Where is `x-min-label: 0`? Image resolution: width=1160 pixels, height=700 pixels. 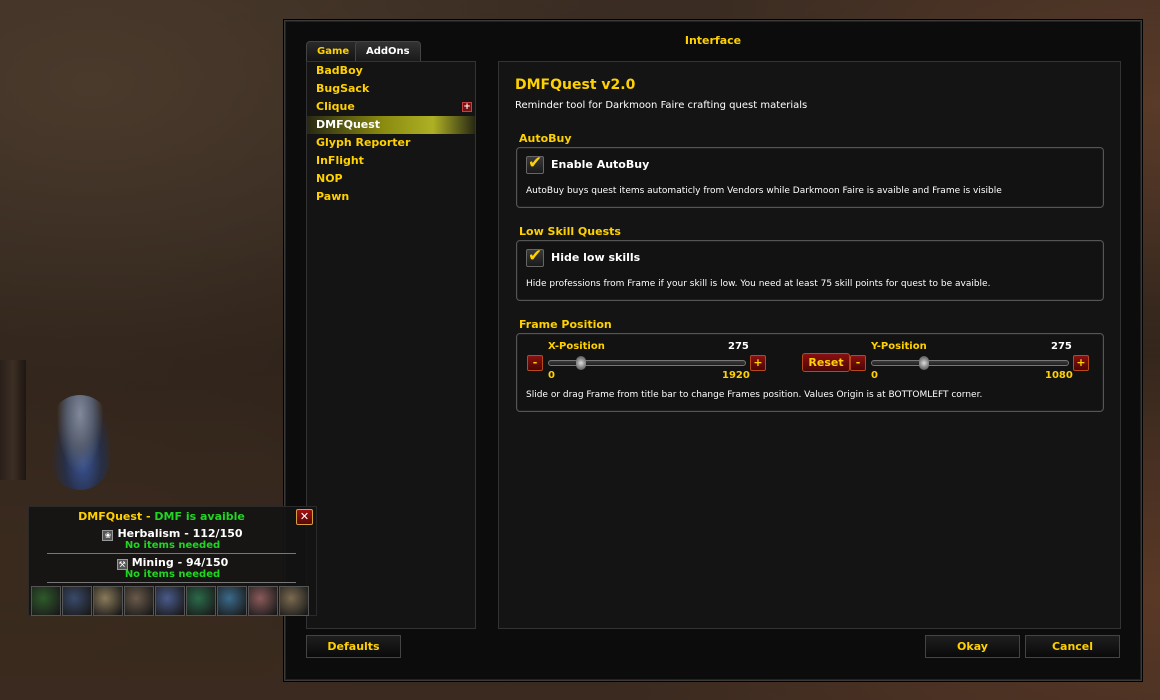 x-min-label: 0 is located at coordinates (551, 375).